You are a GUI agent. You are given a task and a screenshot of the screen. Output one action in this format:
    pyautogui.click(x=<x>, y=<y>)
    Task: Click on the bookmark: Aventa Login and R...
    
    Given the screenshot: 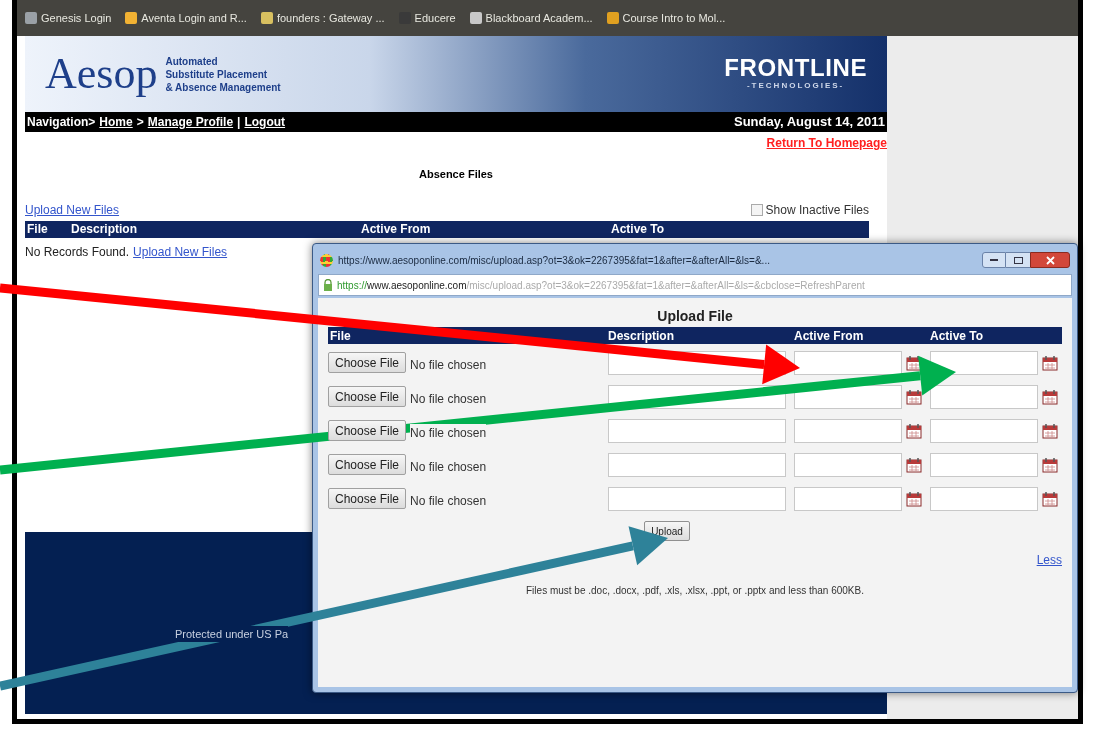 What is the action you would take?
    pyautogui.click(x=186, y=18)
    